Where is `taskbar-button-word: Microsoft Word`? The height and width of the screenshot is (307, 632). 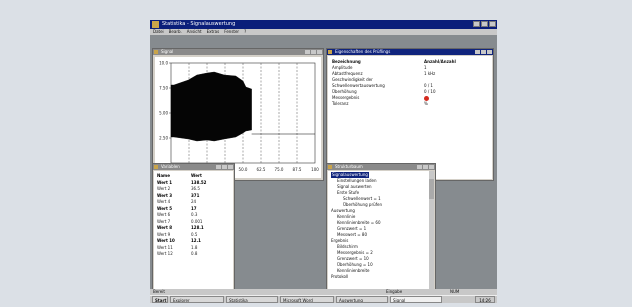 taskbar-button-word: Microsoft Word is located at coordinates (307, 299).